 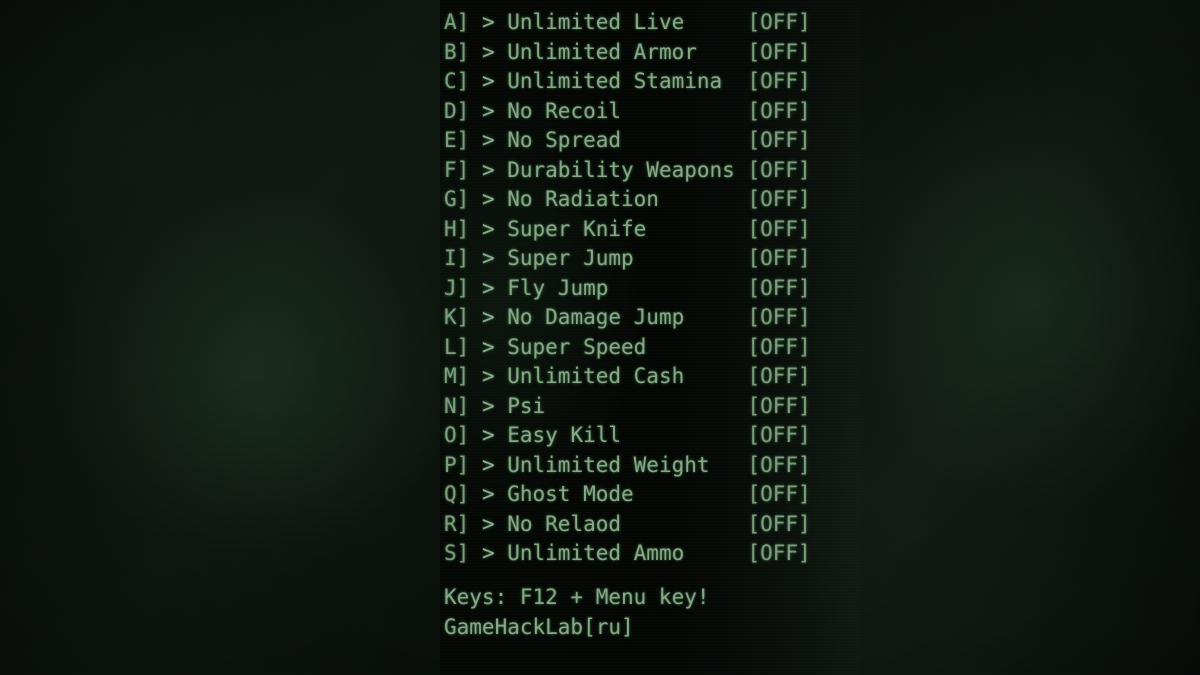 I want to click on cheat-label: Super Knife, so click(x=577, y=228).